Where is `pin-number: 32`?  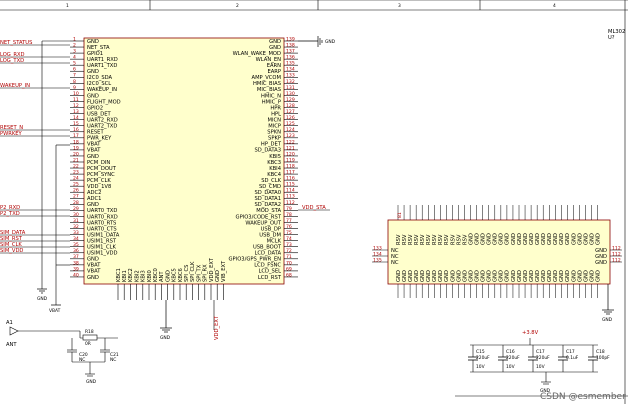
pin-number: 32 is located at coordinates (76, 227).